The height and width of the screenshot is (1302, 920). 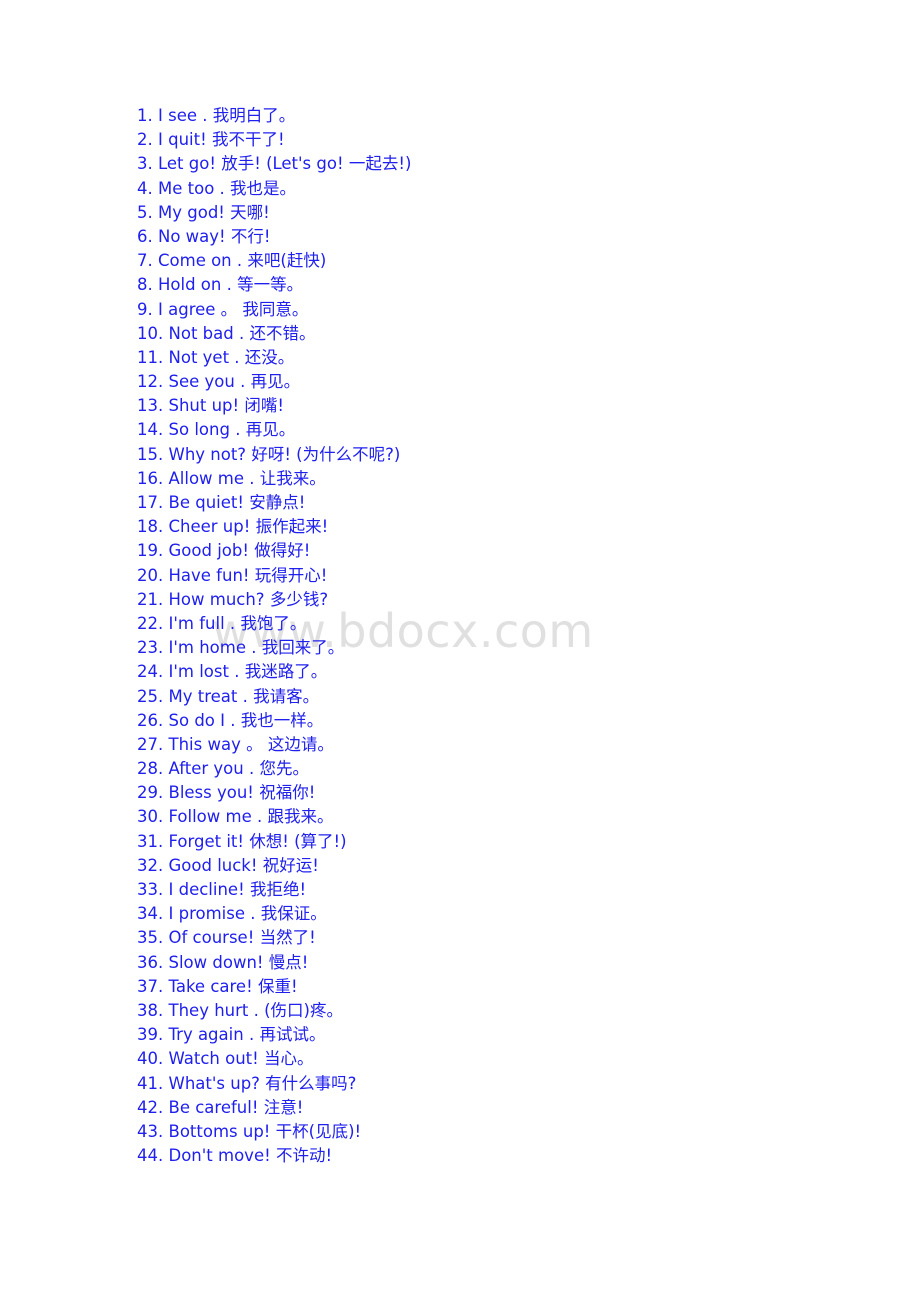 What do you see at coordinates (145, 115) in the screenshot?
I see `phrase-number: 1.` at bounding box center [145, 115].